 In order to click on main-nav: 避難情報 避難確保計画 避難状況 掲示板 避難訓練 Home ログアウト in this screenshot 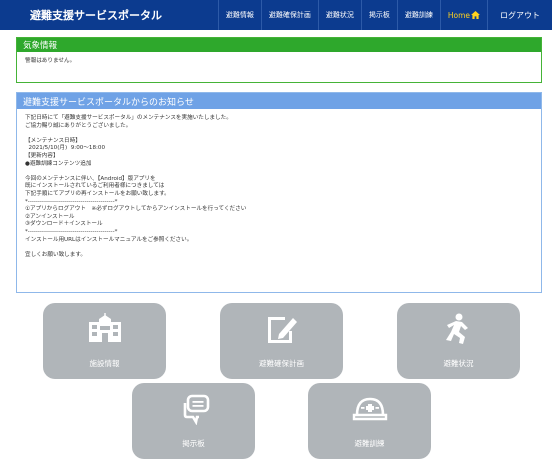, I will do `click(384, 15)`.